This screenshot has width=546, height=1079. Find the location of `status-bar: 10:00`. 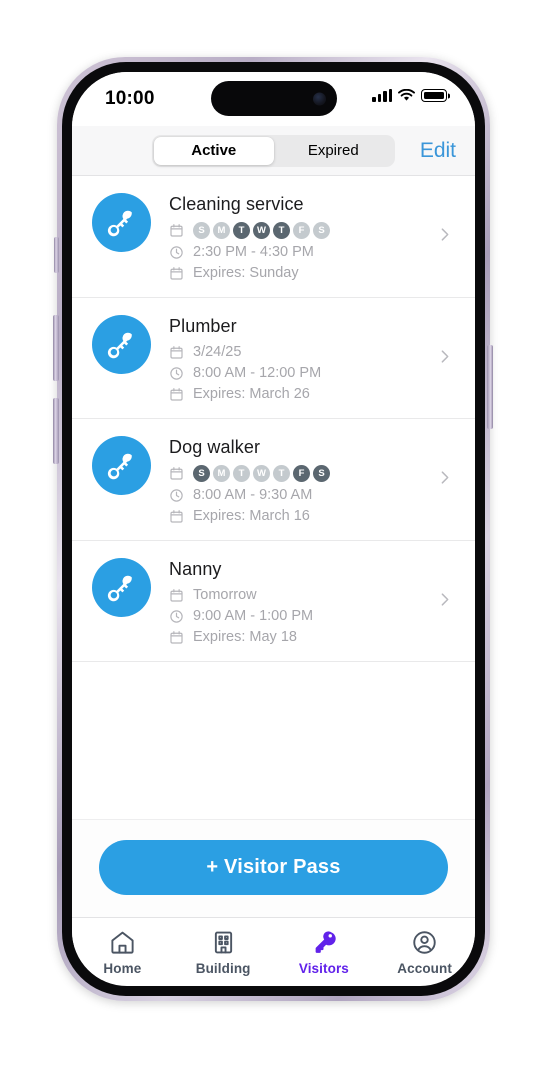

status-bar: 10:00 is located at coordinates (273, 99).